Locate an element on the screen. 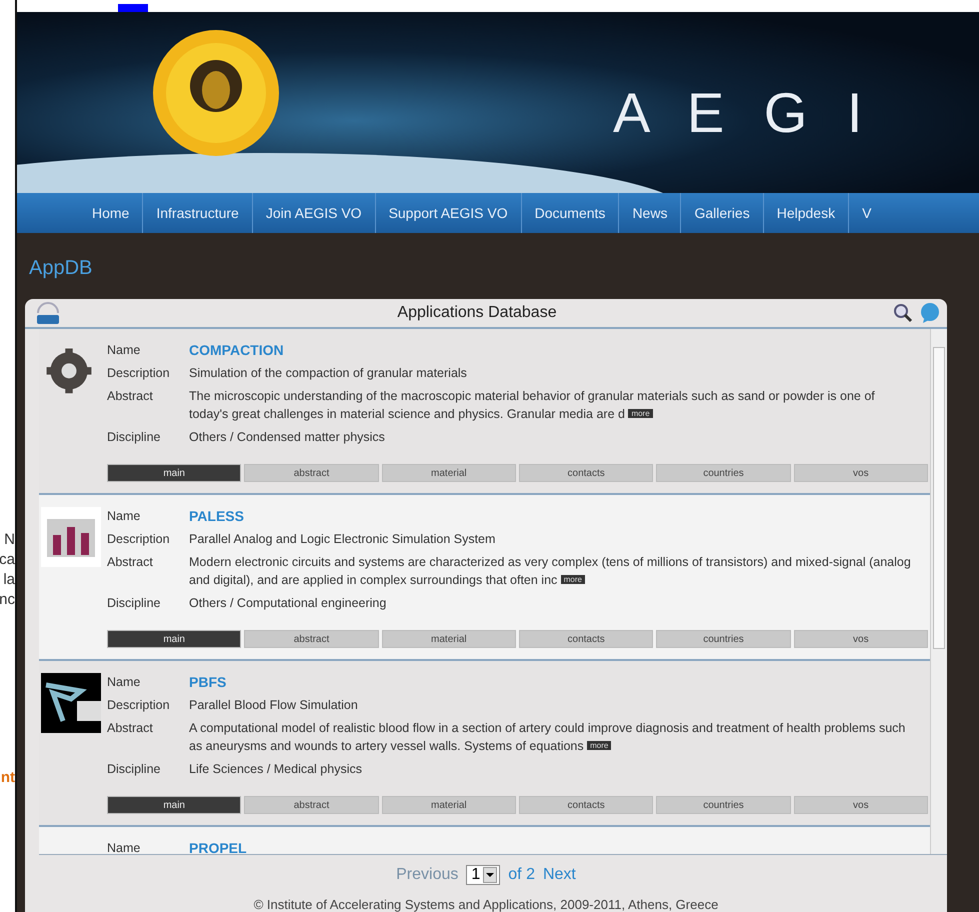 Image resolution: width=979 pixels, height=912 pixels. discipline-text: Life Sciences / Medical physics is located at coordinates (276, 769).